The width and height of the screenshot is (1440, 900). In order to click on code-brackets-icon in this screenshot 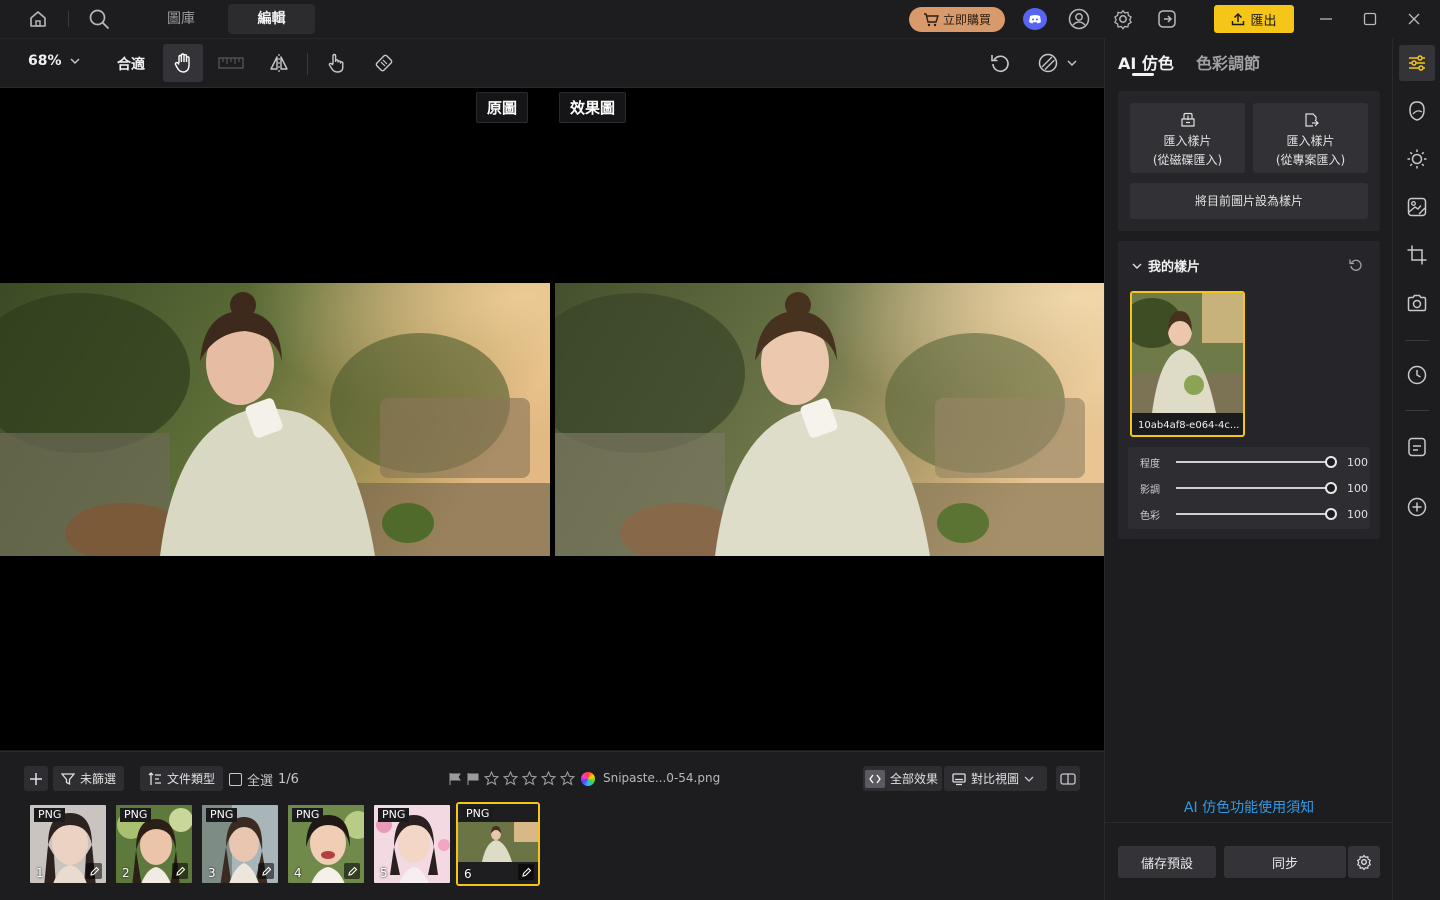, I will do `click(875, 778)`.